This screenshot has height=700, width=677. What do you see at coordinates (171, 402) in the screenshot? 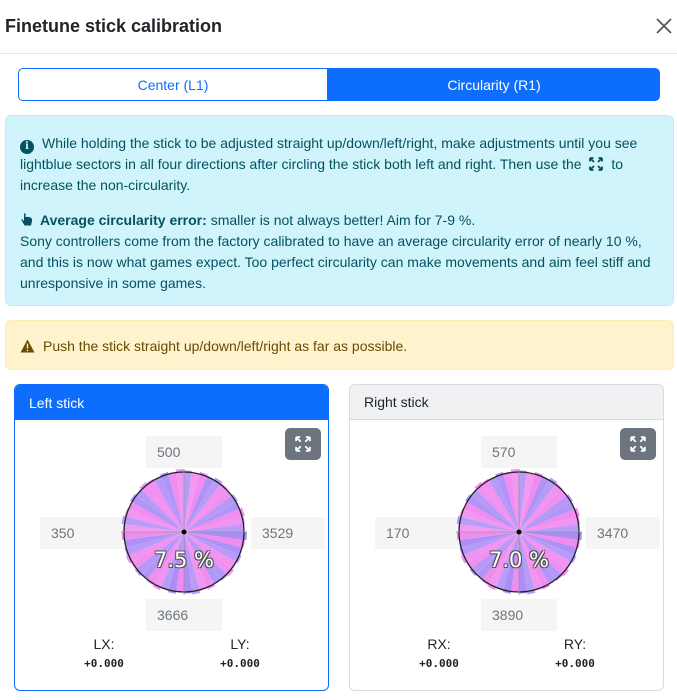
I see `left-stick-header: Left stick` at bounding box center [171, 402].